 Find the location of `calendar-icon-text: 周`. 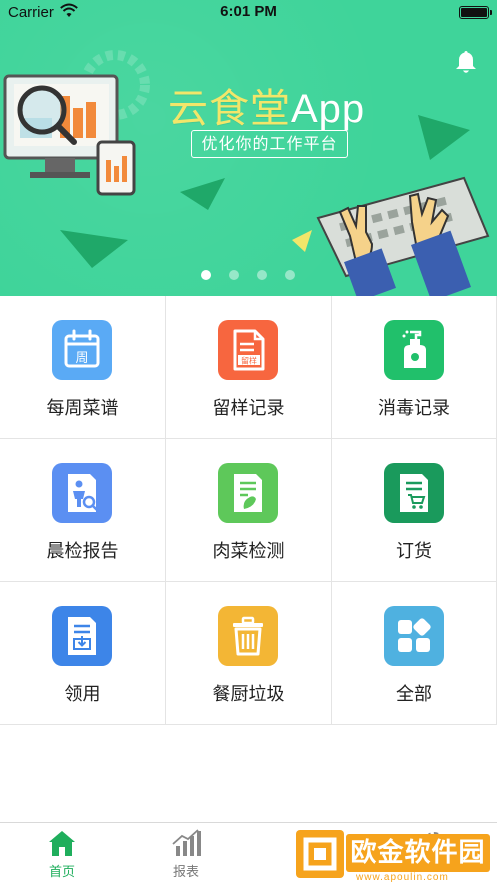

calendar-icon-text: 周 is located at coordinates (81, 358).